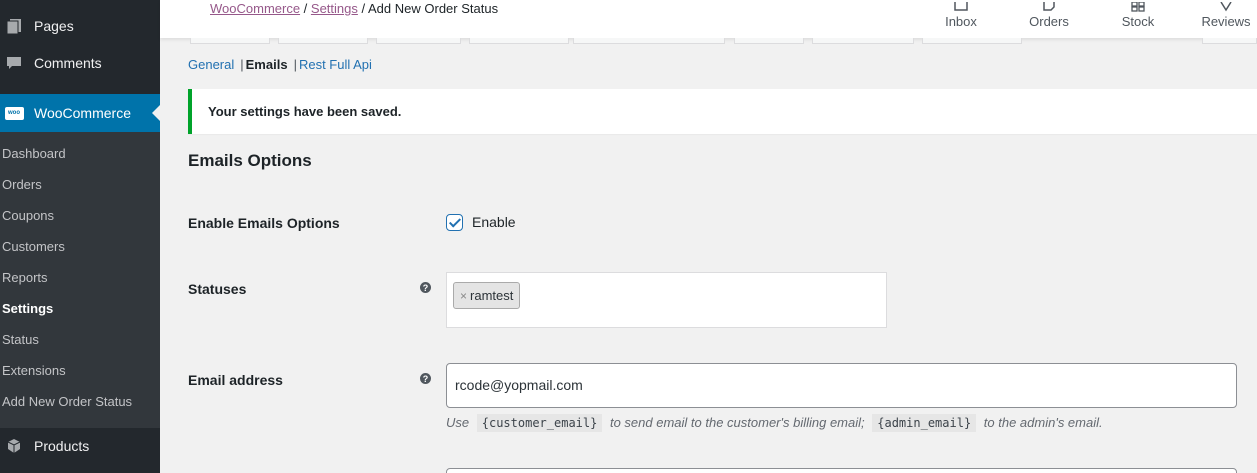  I want to click on customer-email-tag: {customer_email}, so click(539, 423).